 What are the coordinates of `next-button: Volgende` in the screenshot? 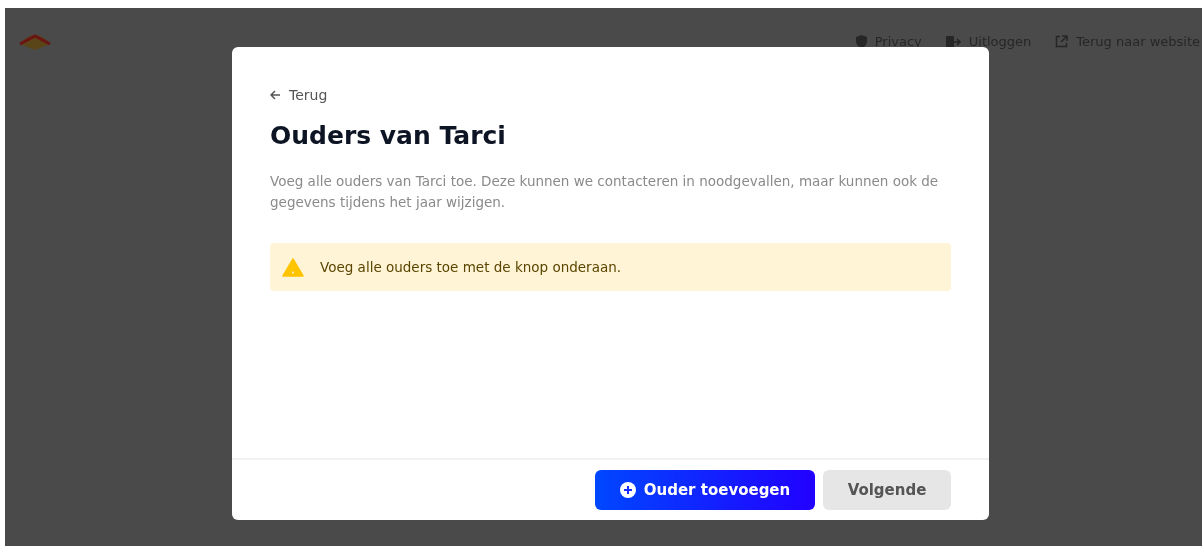 It's located at (887, 490).